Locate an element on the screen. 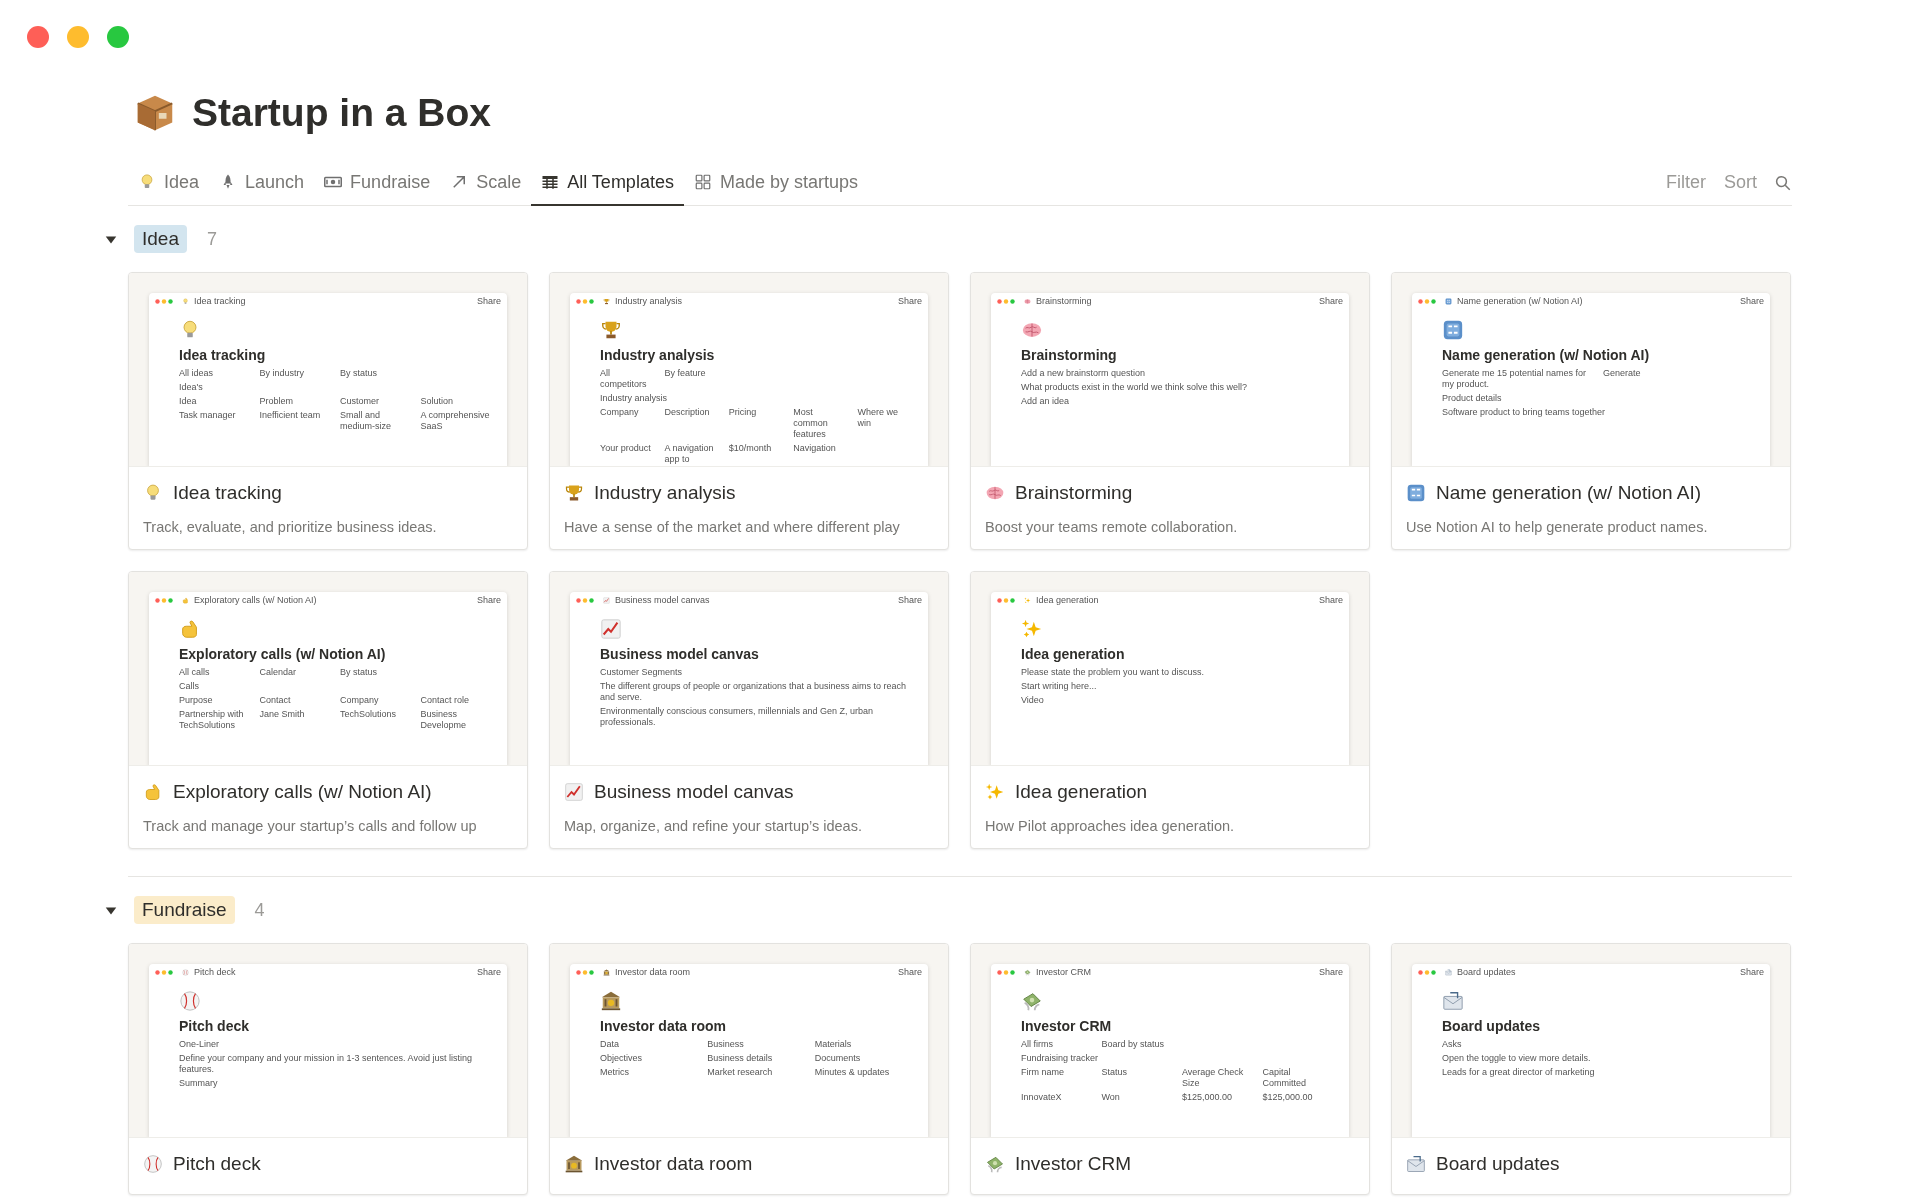 The height and width of the screenshot is (1200, 1920). page-title: Idea tracking is located at coordinates (223, 355).